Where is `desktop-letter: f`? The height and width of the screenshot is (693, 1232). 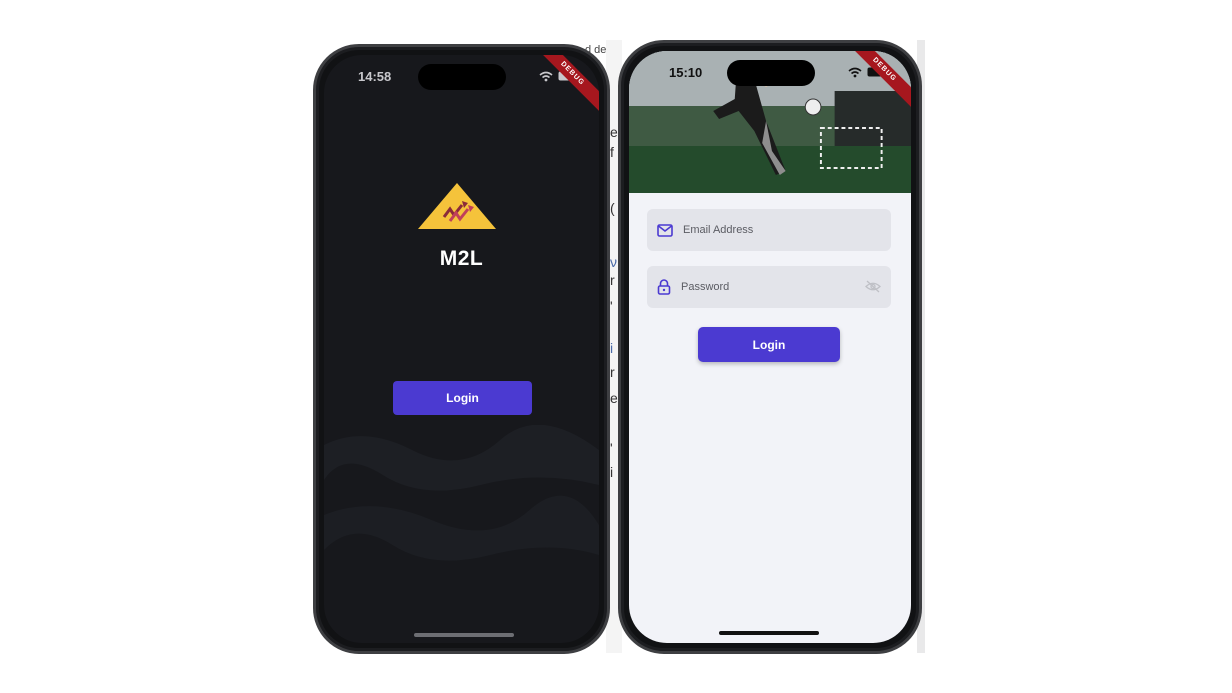
desktop-letter: f is located at coordinates (612, 152).